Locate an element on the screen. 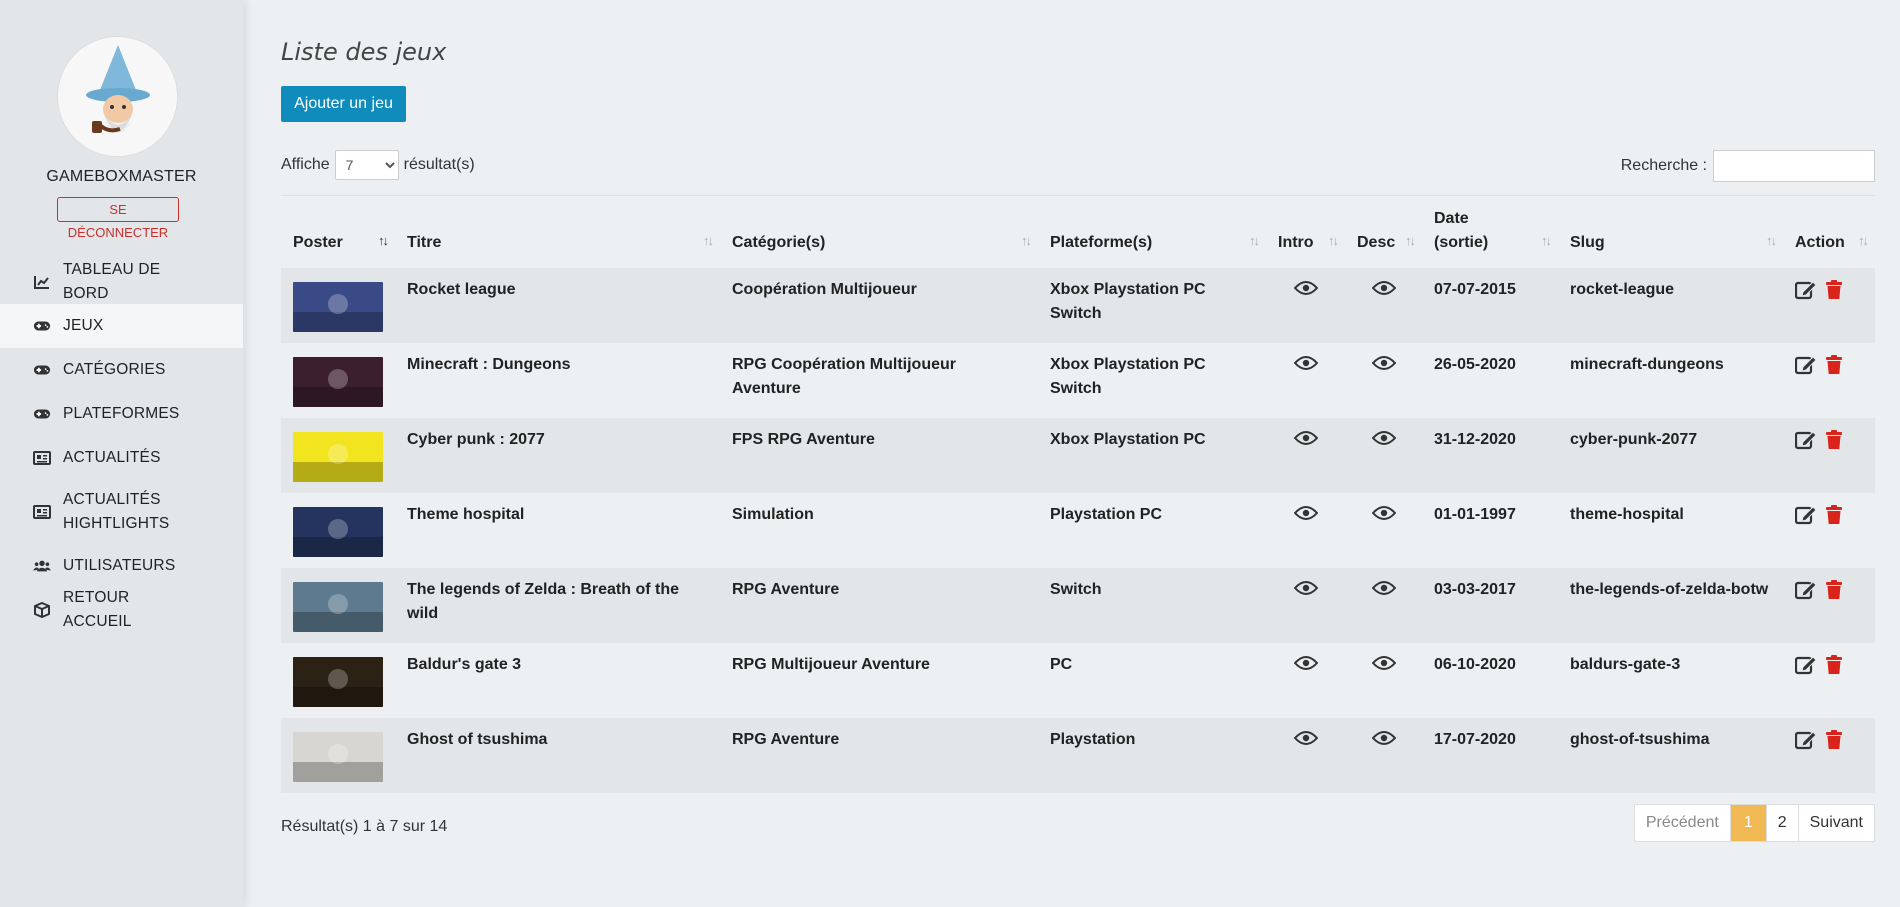 This screenshot has width=1900, height=907. game-slug: baldurs-gate-3 is located at coordinates (1625, 664).